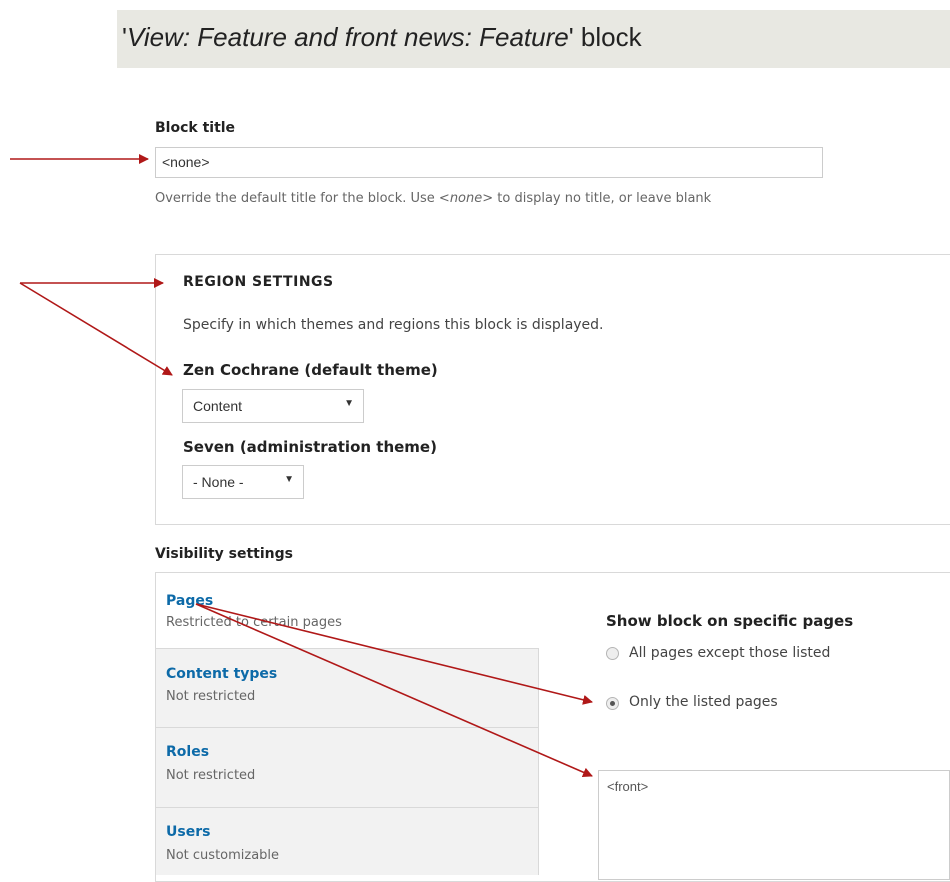 The image size is (950, 882). What do you see at coordinates (347, 610) in the screenshot?
I see `tab-pages: Pages Restricted to certain pages` at bounding box center [347, 610].